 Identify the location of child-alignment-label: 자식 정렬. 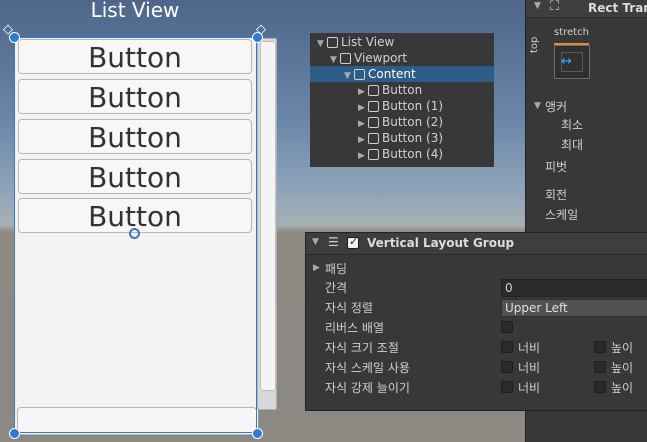
(349, 308).